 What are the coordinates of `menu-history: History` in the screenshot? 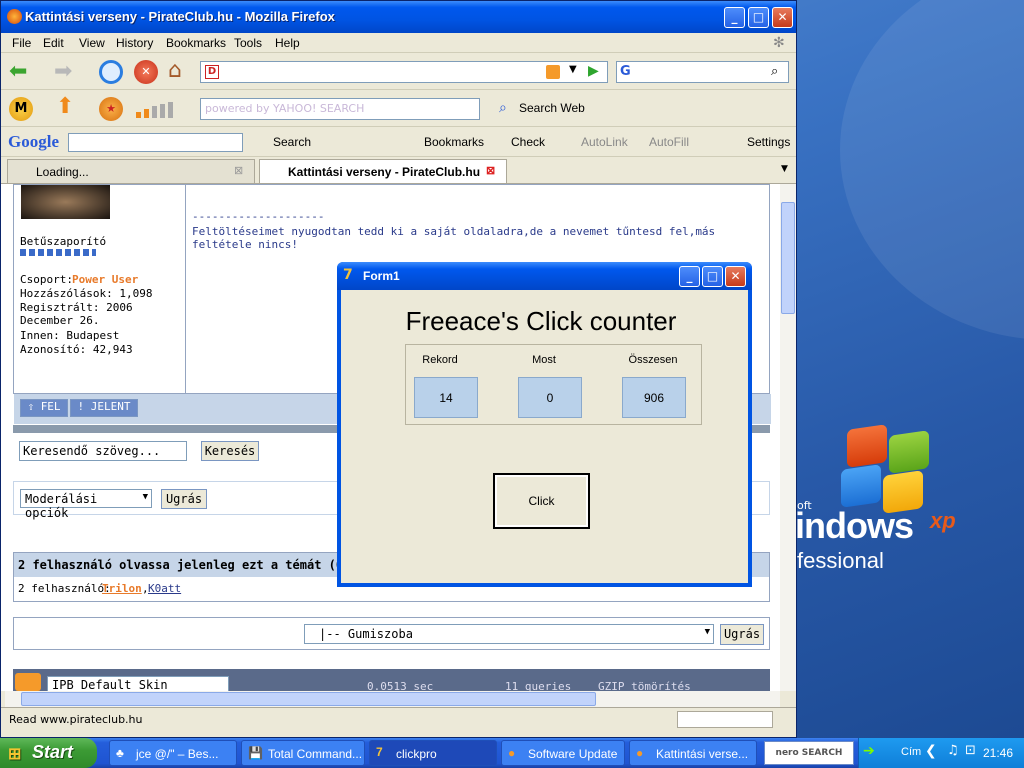 It's located at (134, 43).